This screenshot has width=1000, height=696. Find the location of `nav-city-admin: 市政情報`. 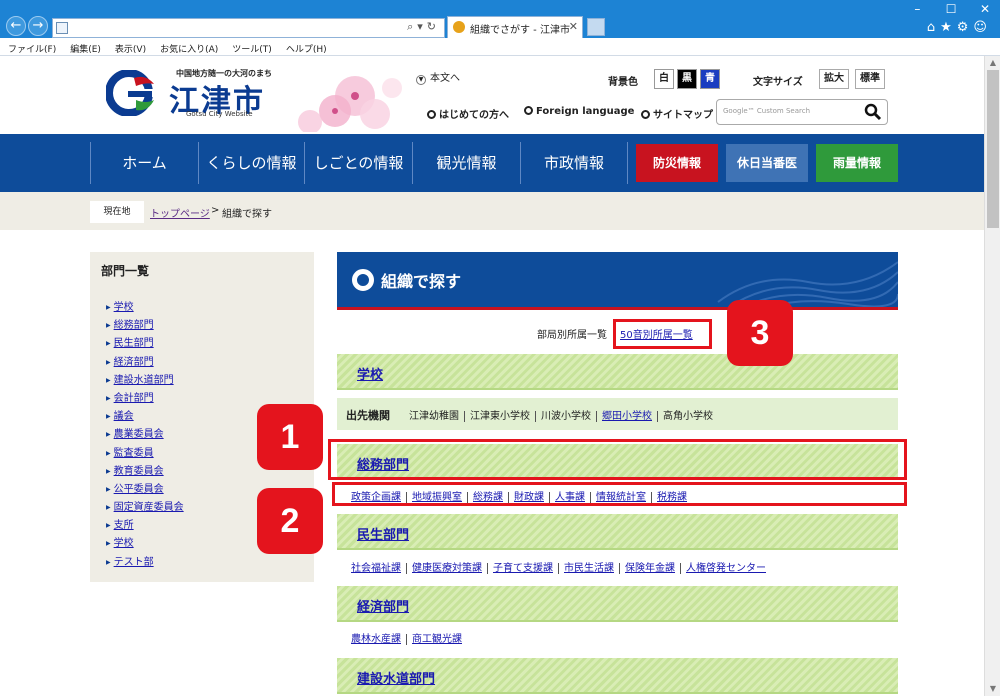

nav-city-admin: 市政情報 is located at coordinates (574, 163).